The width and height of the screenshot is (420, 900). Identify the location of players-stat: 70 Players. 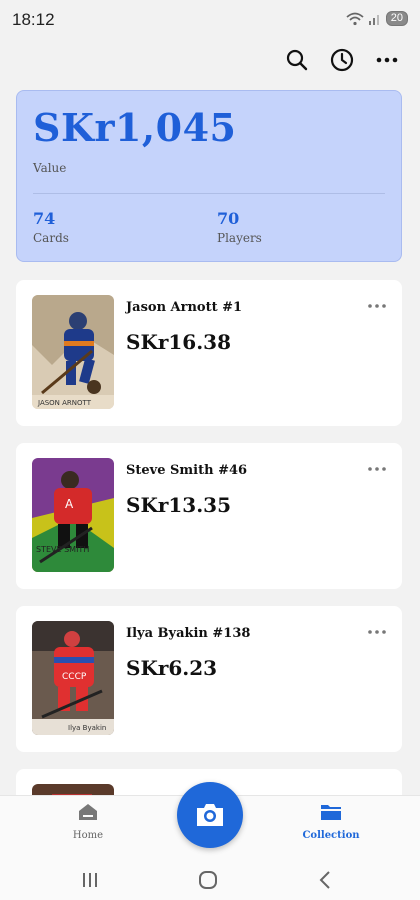
(239, 227).